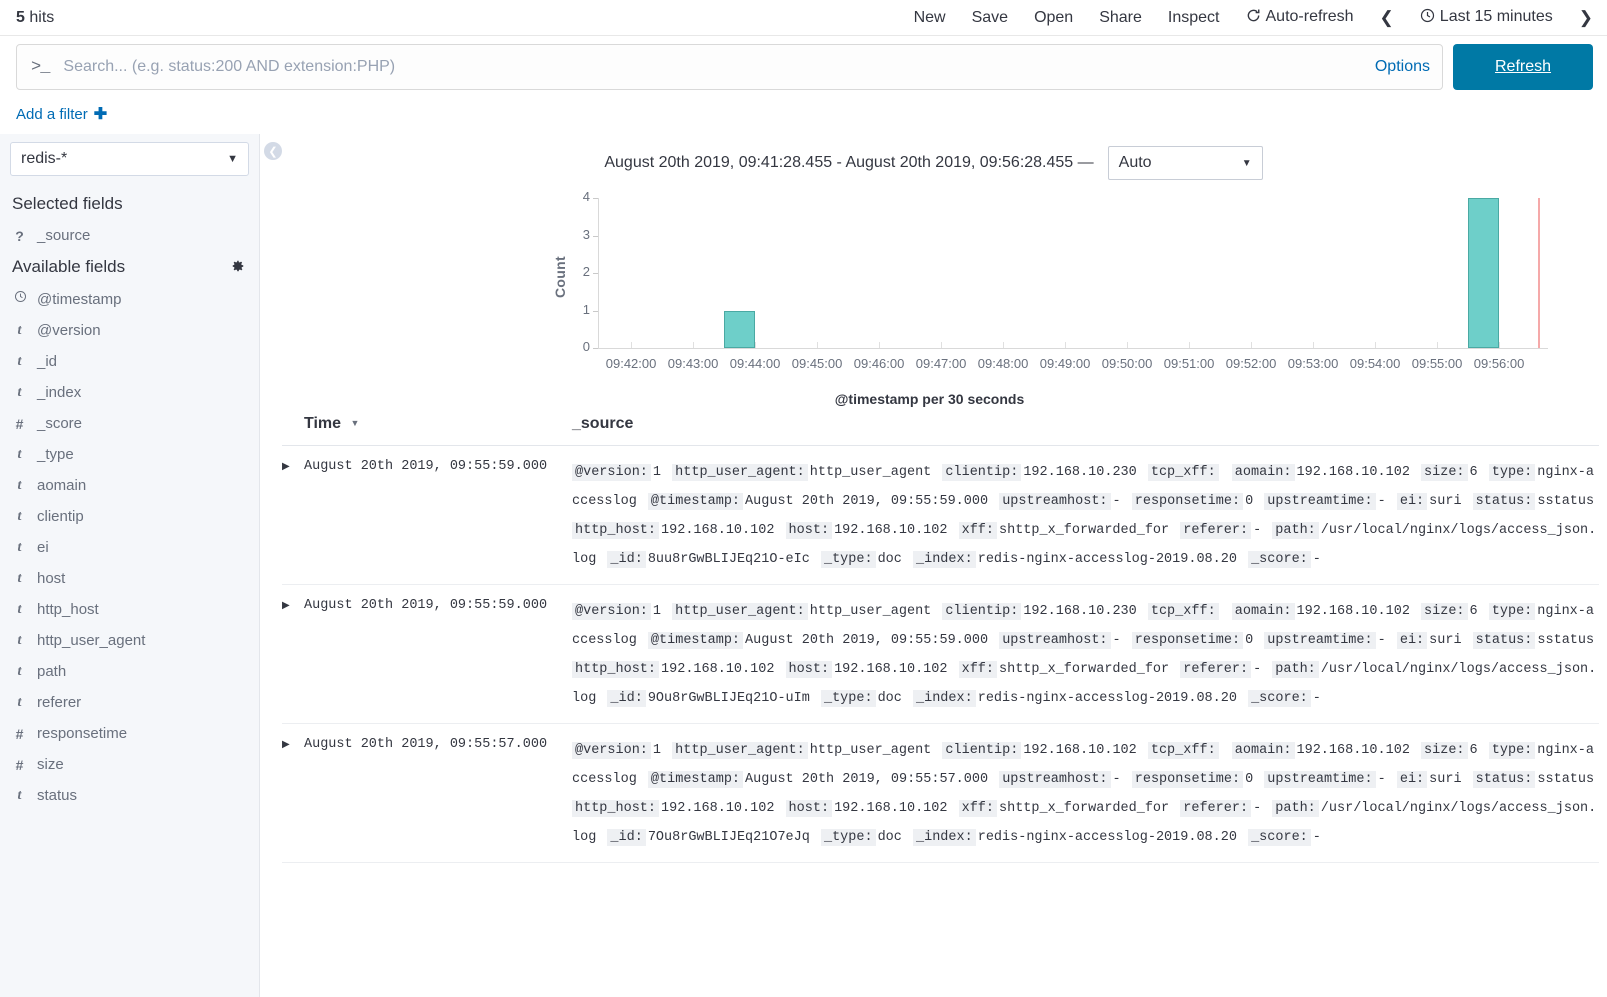  Describe the element at coordinates (1444, 750) in the screenshot. I see `source-field-key: size:` at that location.